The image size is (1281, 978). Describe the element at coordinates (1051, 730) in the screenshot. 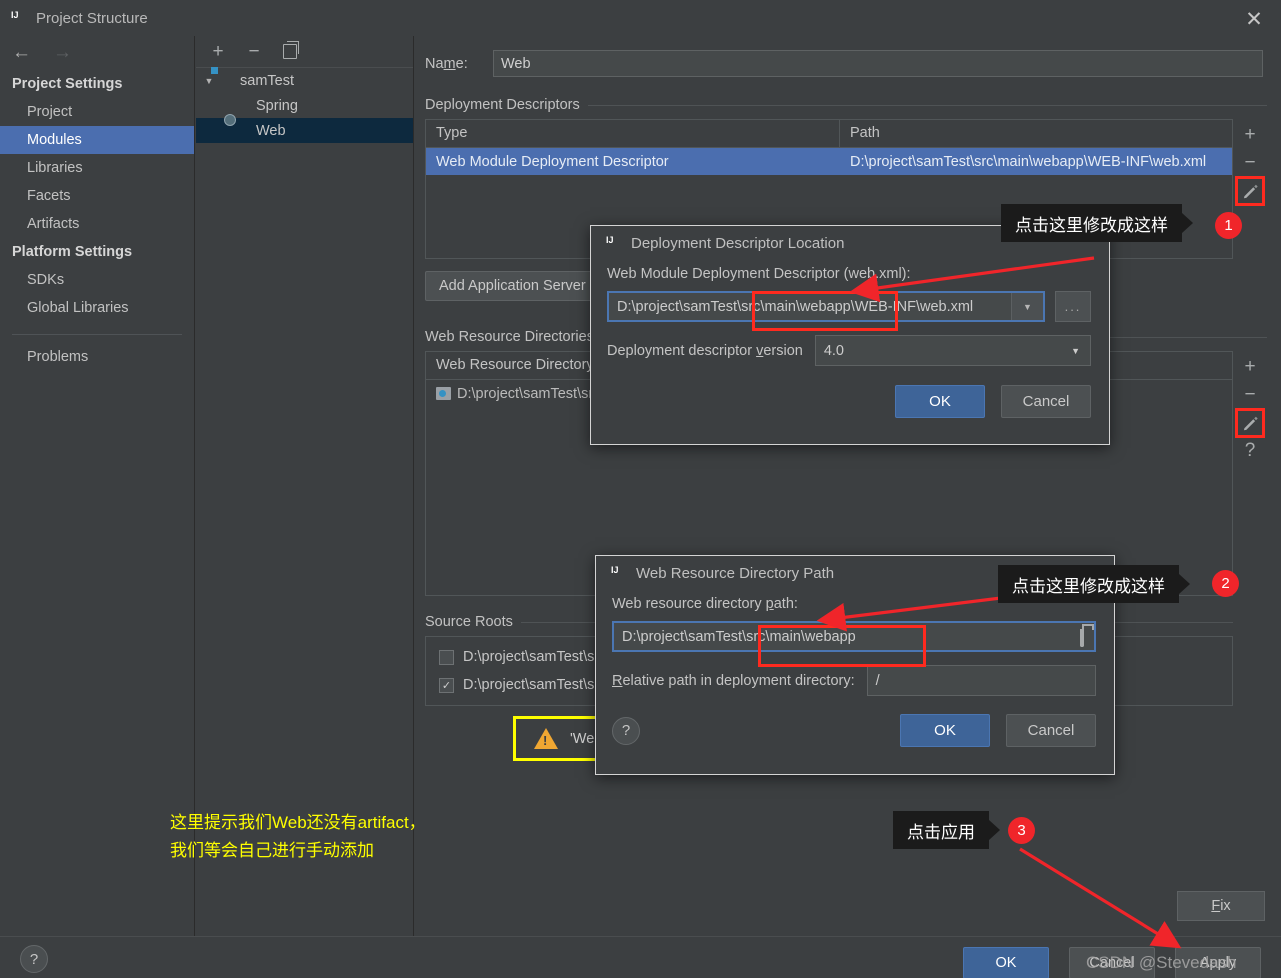

I see `web-resource-cancel-button: Cancel` at that location.